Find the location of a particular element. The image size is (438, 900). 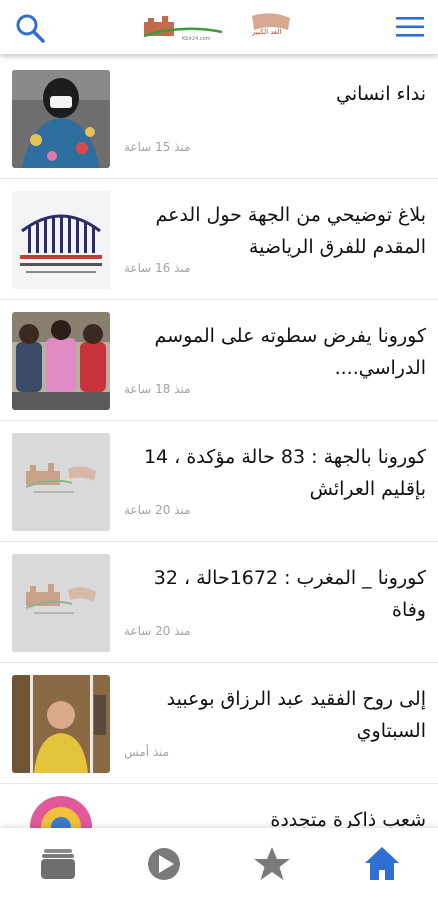

stack-icon is located at coordinates (58, 864).